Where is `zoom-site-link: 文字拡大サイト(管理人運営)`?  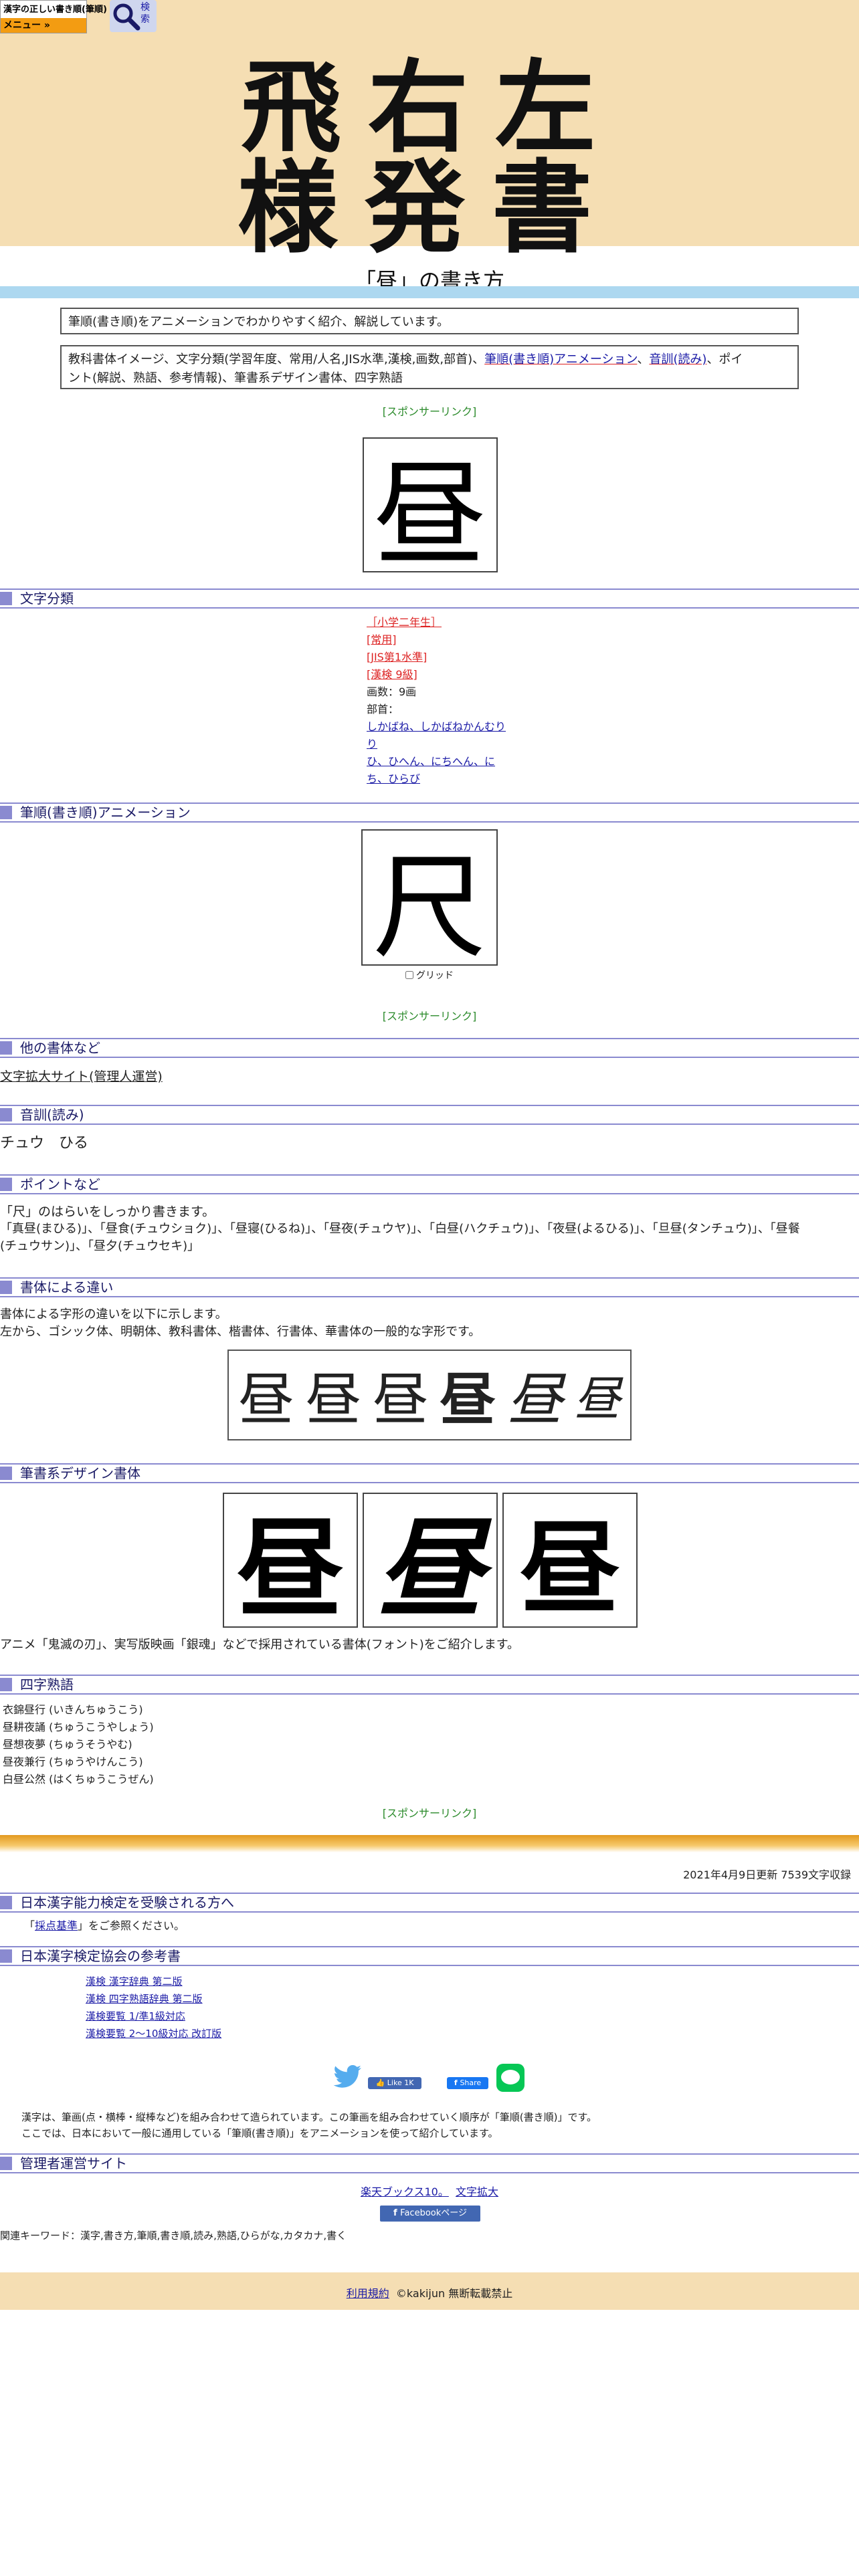
zoom-site-link: 文字拡大サイト(管理人運営) is located at coordinates (81, 1076).